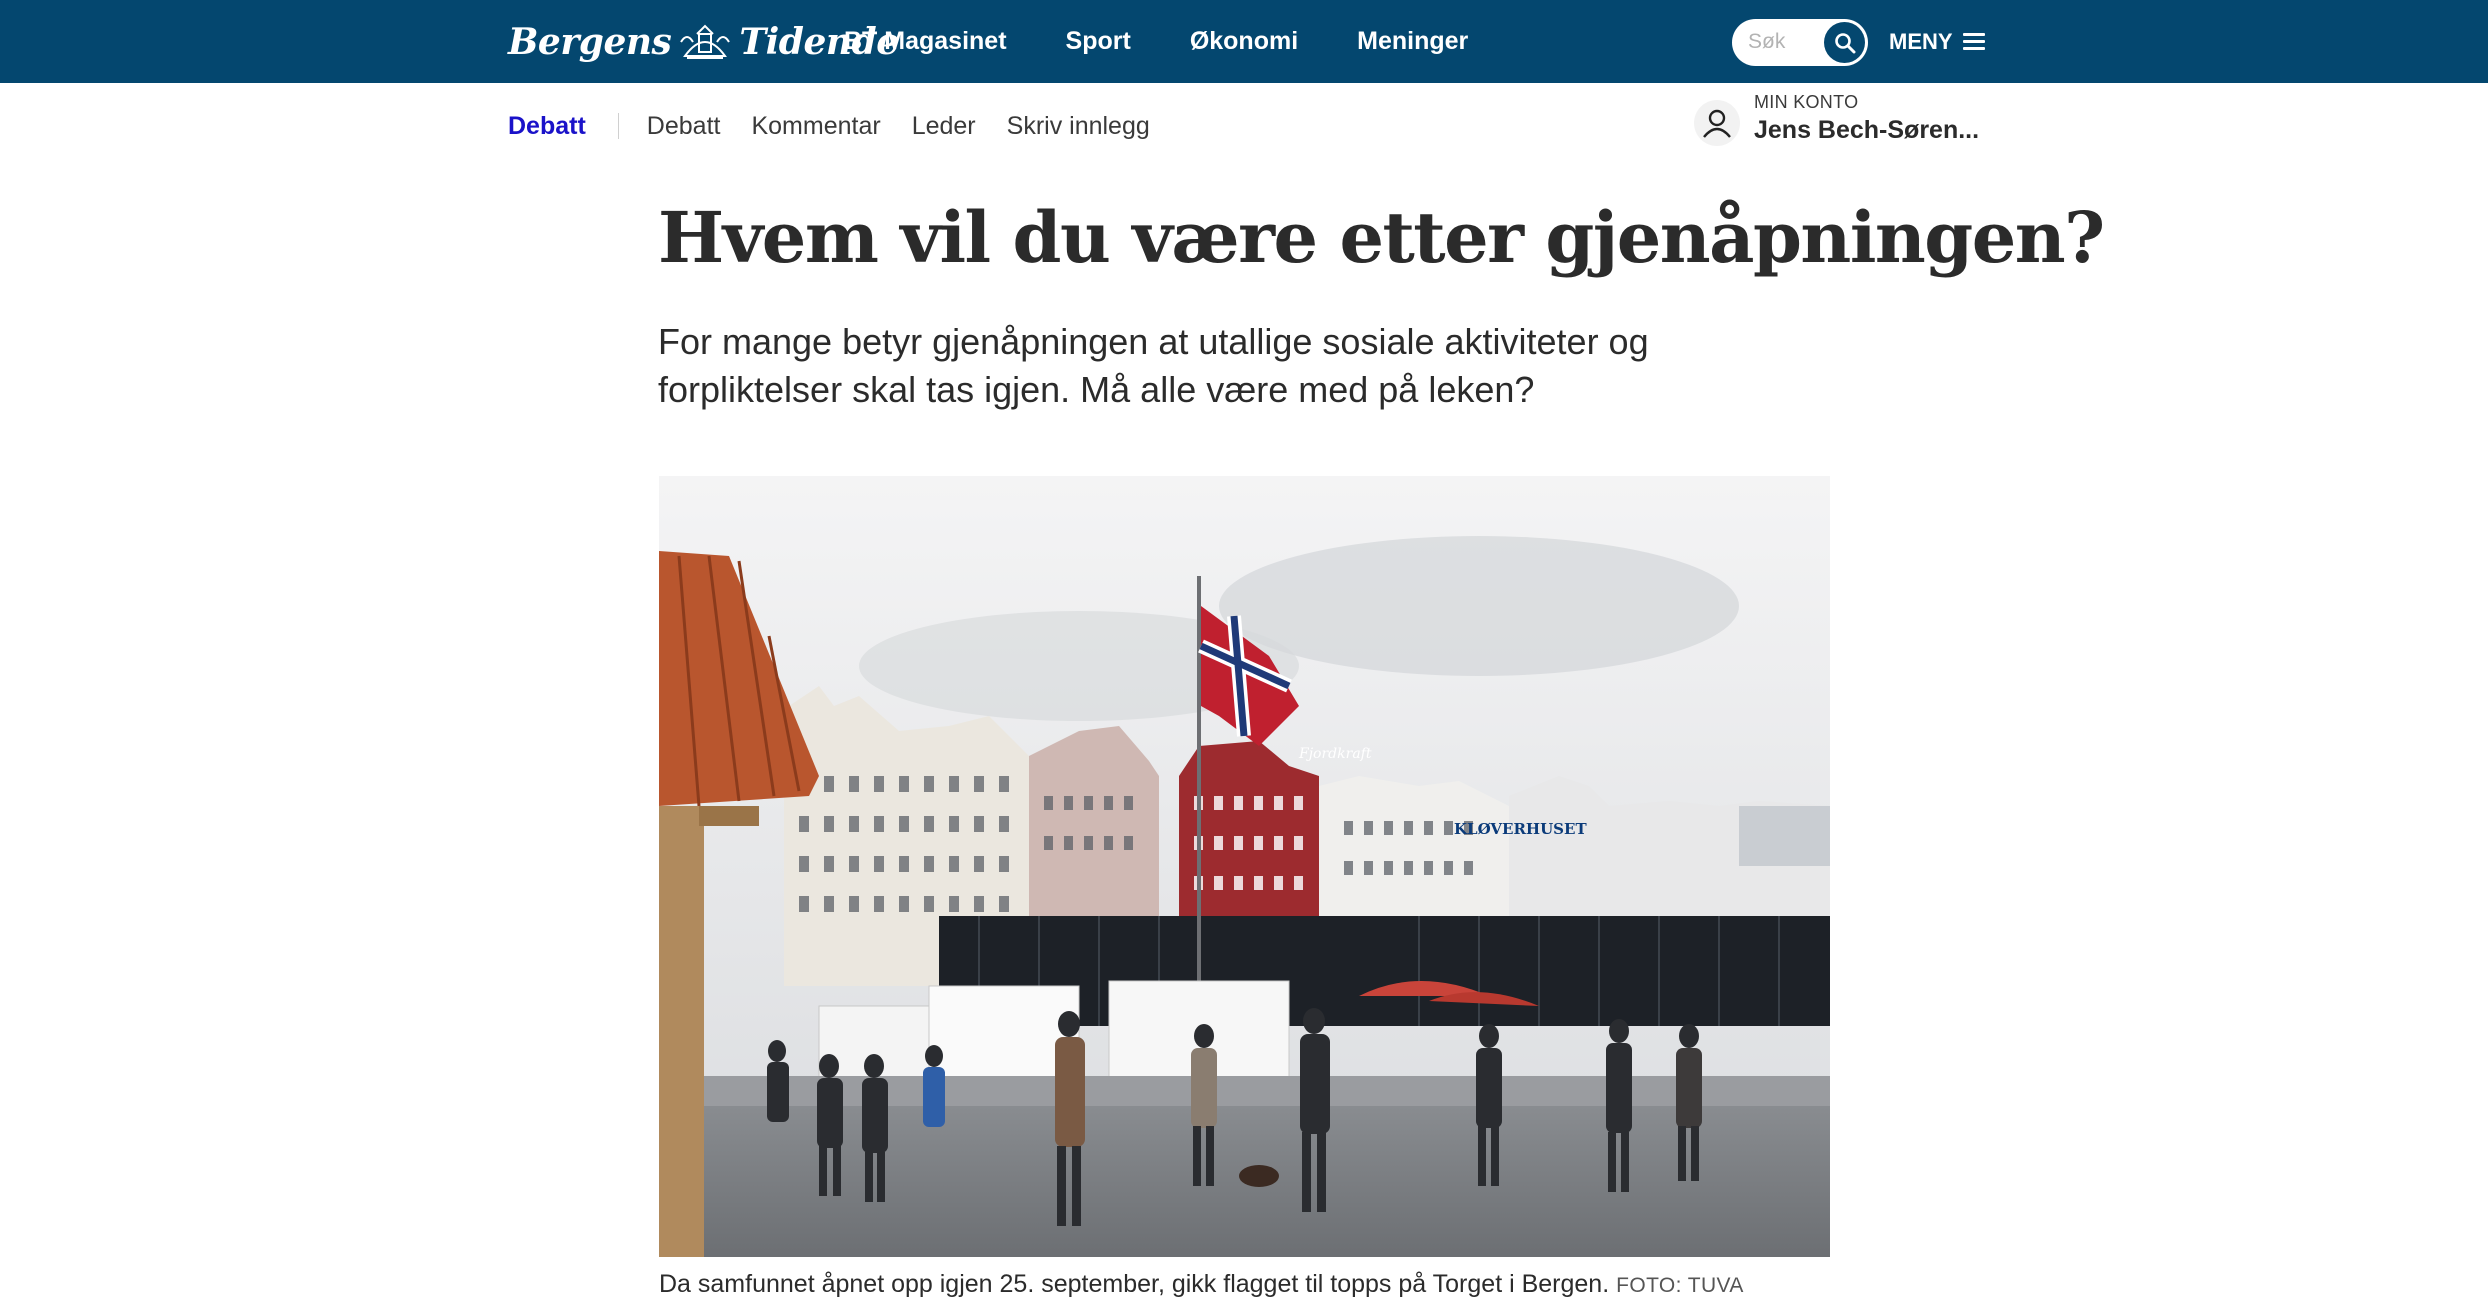  Describe the element at coordinates (1412, 41) in the screenshot. I see `nav-meninger: Meninger` at that location.